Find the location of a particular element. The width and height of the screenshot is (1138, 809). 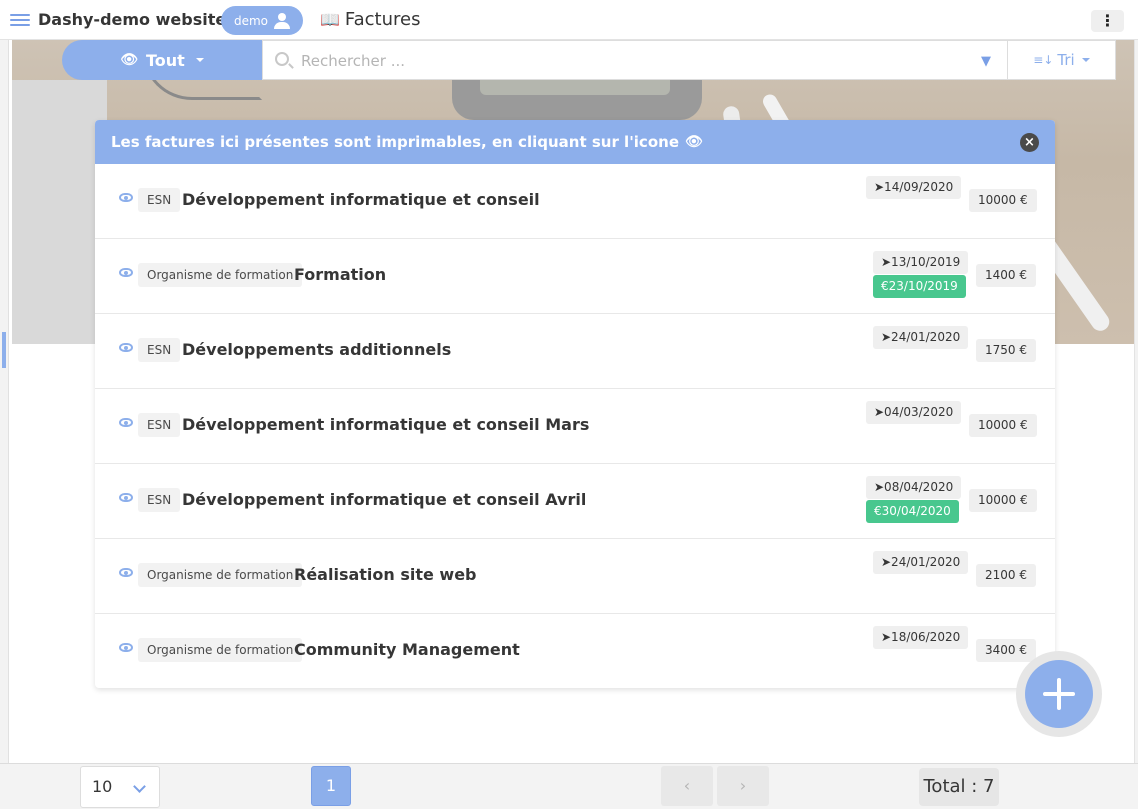

sort-dropdown: ≡↓ Tri is located at coordinates (1062, 60).